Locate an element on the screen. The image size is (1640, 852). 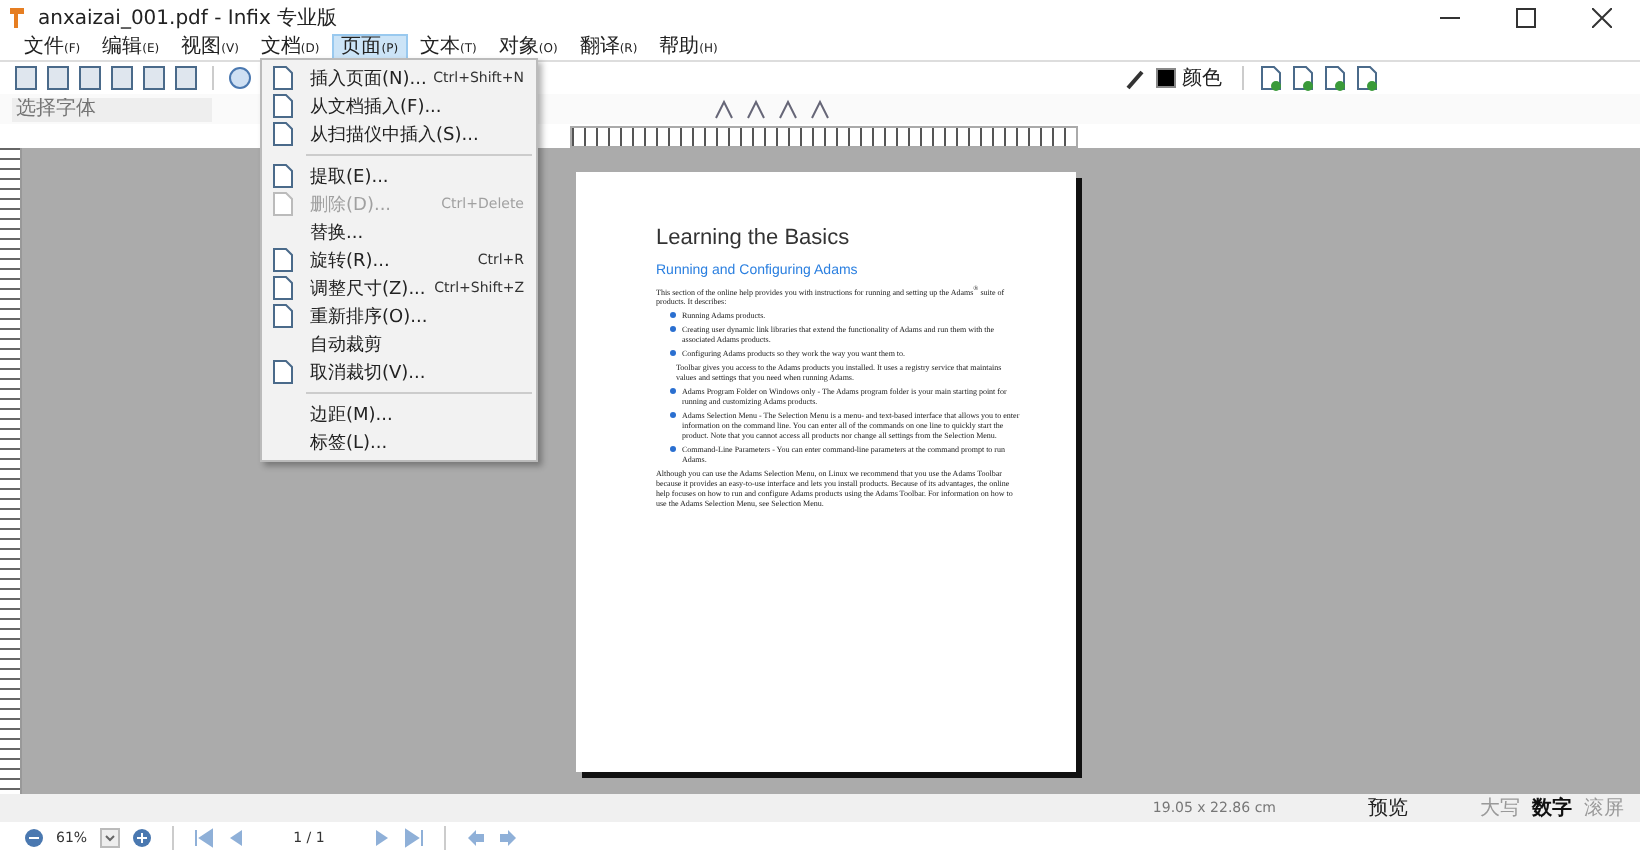
color-button: 颜色 is located at coordinates (1202, 78).